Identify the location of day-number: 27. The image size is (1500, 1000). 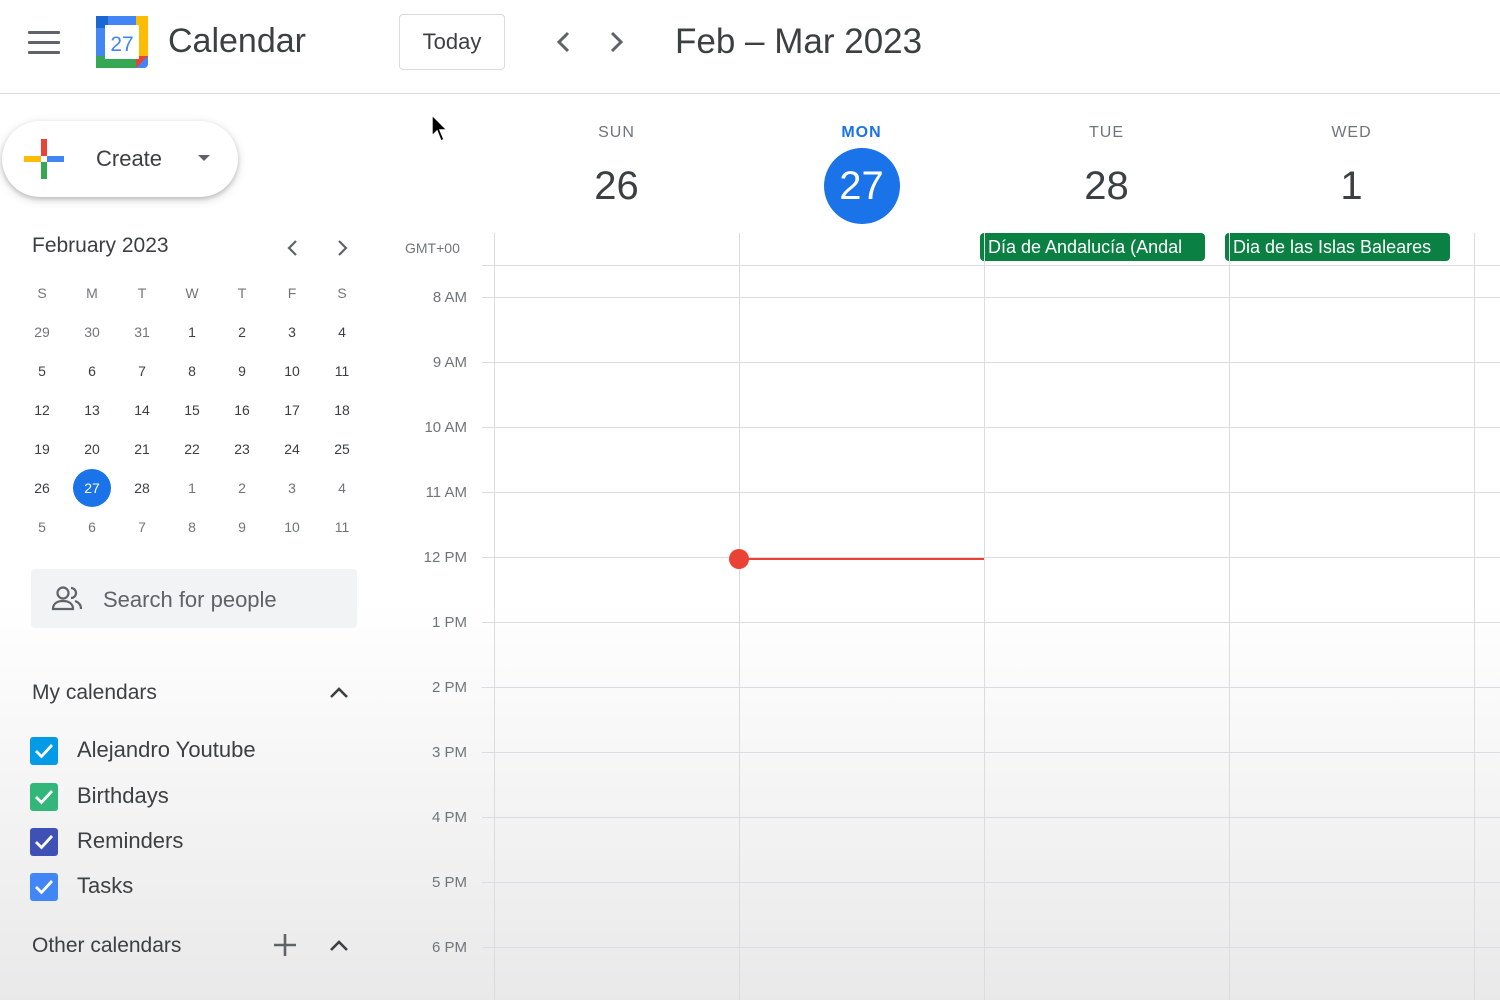
(861, 186).